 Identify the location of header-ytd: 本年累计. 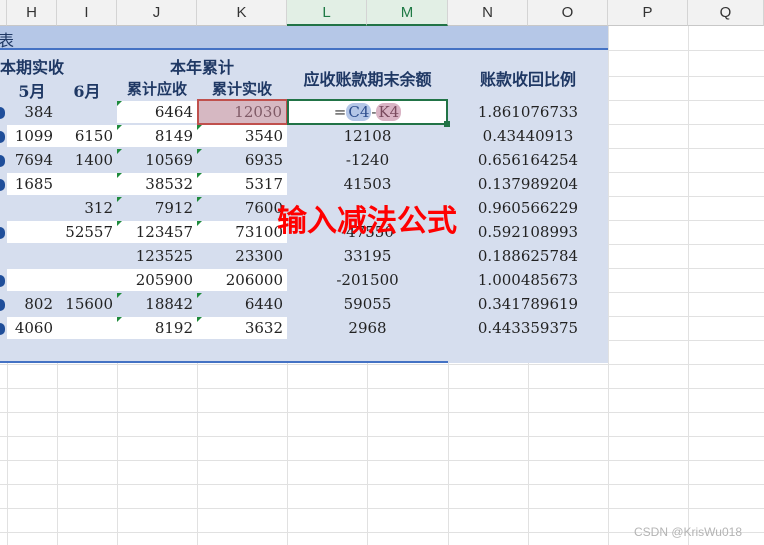
(201, 67).